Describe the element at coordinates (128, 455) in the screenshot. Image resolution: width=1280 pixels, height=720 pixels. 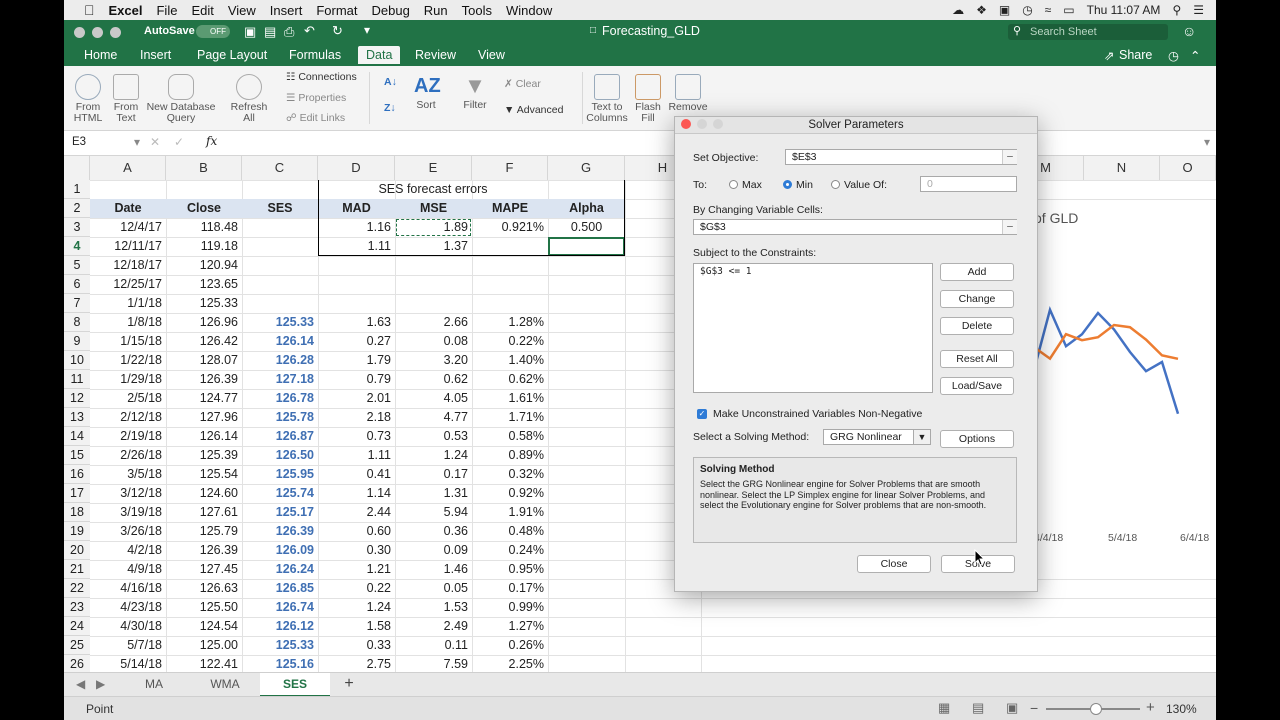
I see `cell-date: 2/26/18` at that location.